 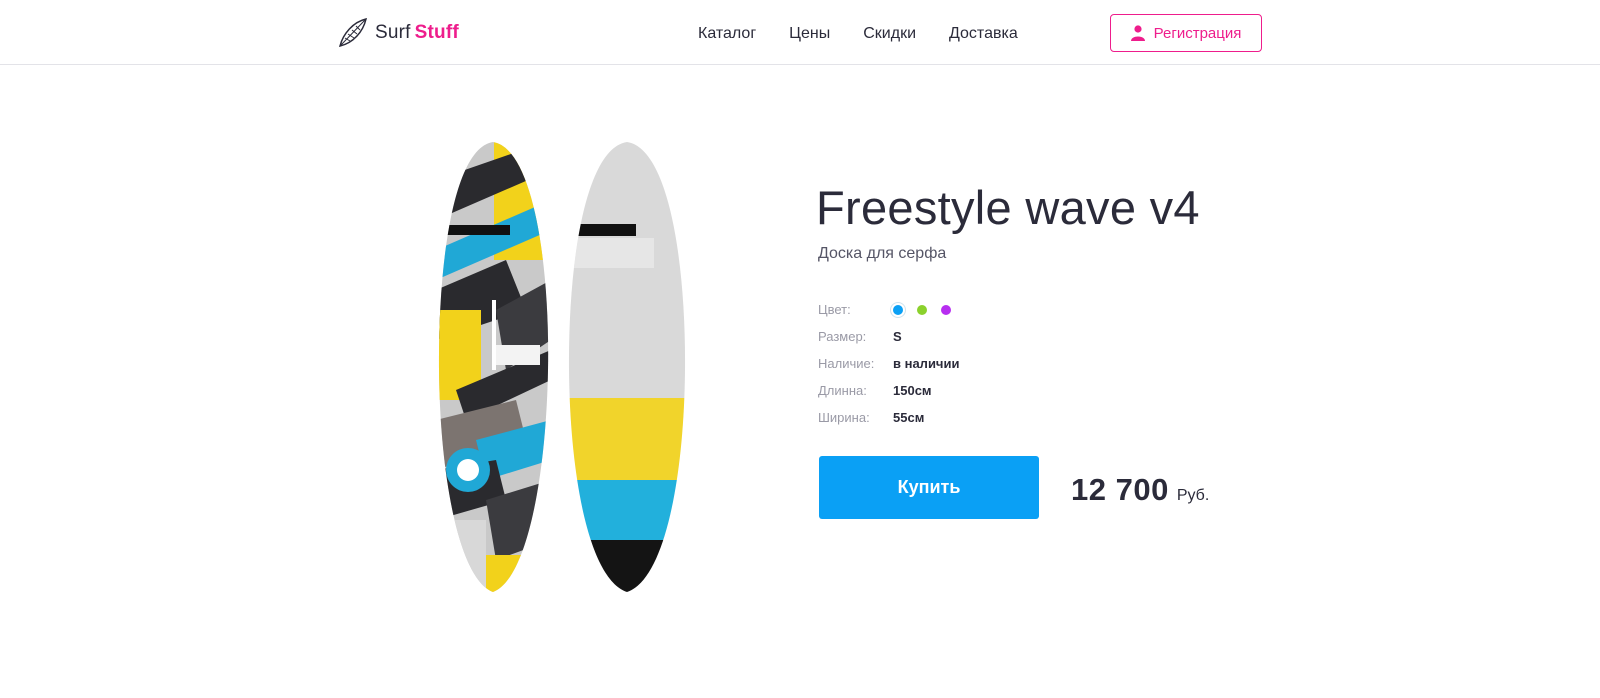 I want to click on color-swatch-green, so click(x=922, y=309).